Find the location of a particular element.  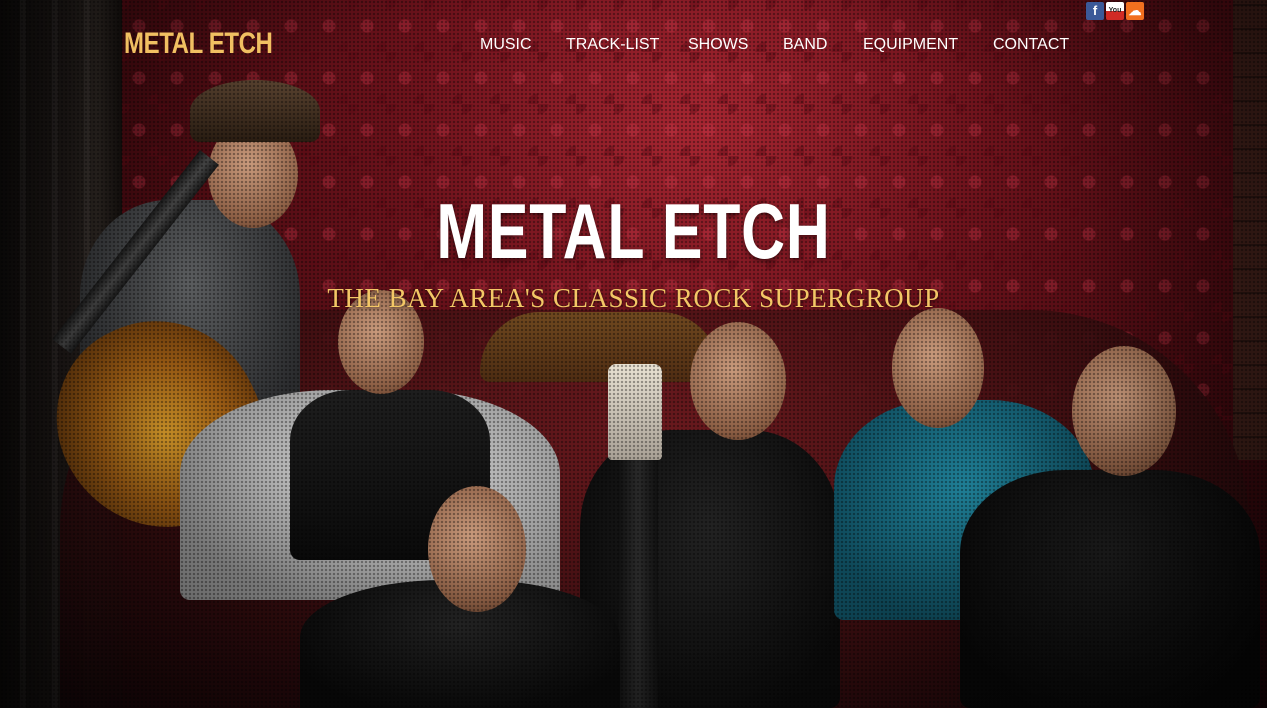

hero-subtitle: THE BAY AREA'S CLASSIC ROCK SUPERGROUP is located at coordinates (633, 298).